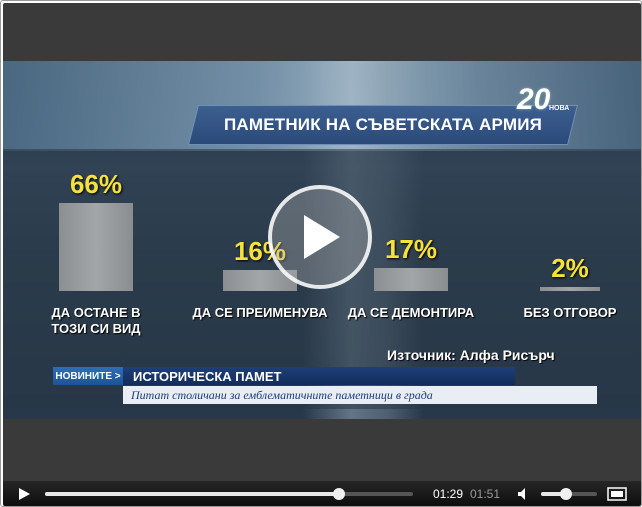 Image resolution: width=642 pixels, height=507 pixels. What do you see at coordinates (88, 376) in the screenshot?
I see `news-tag: НОВИНИТЕ >` at bounding box center [88, 376].